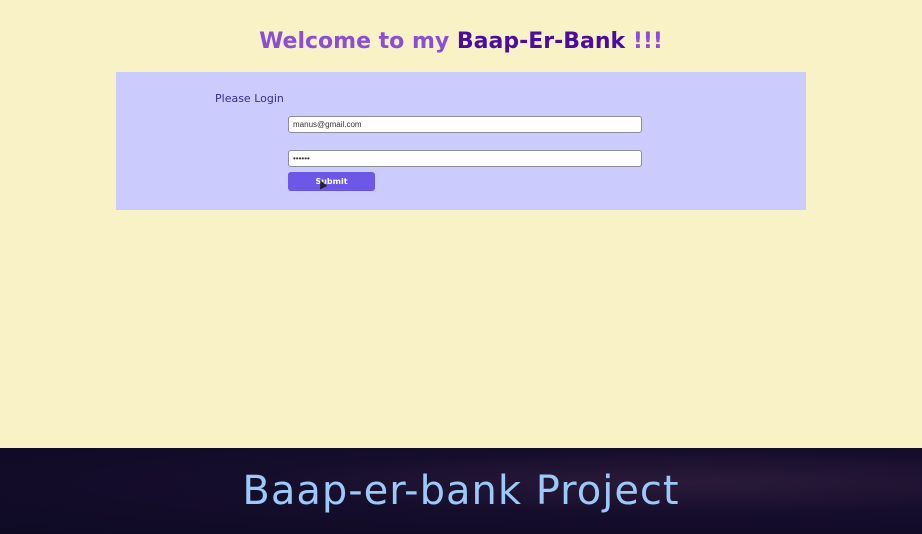  What do you see at coordinates (465, 158) in the screenshot?
I see `password-field: ••••••` at bounding box center [465, 158].